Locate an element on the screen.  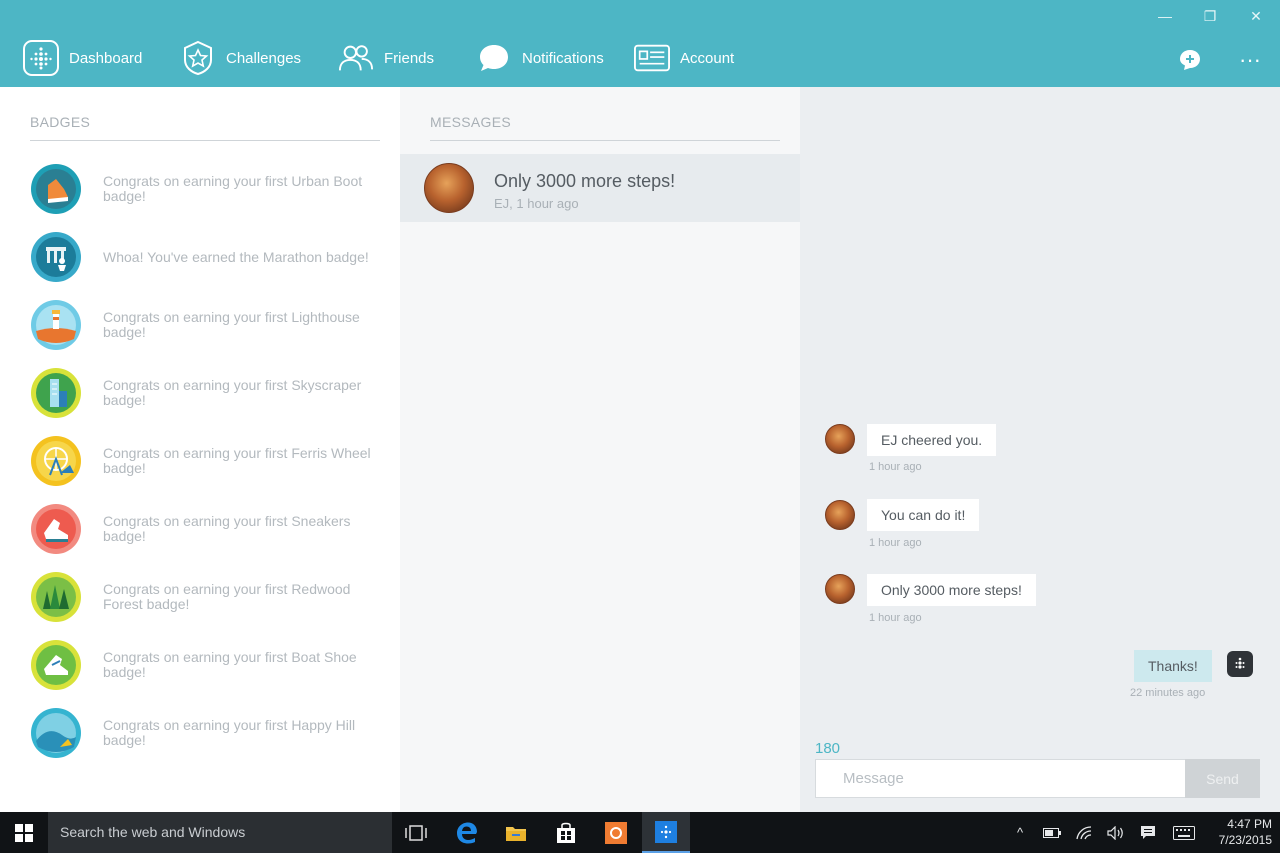
send-button: Send is located at coordinates (1222, 778).